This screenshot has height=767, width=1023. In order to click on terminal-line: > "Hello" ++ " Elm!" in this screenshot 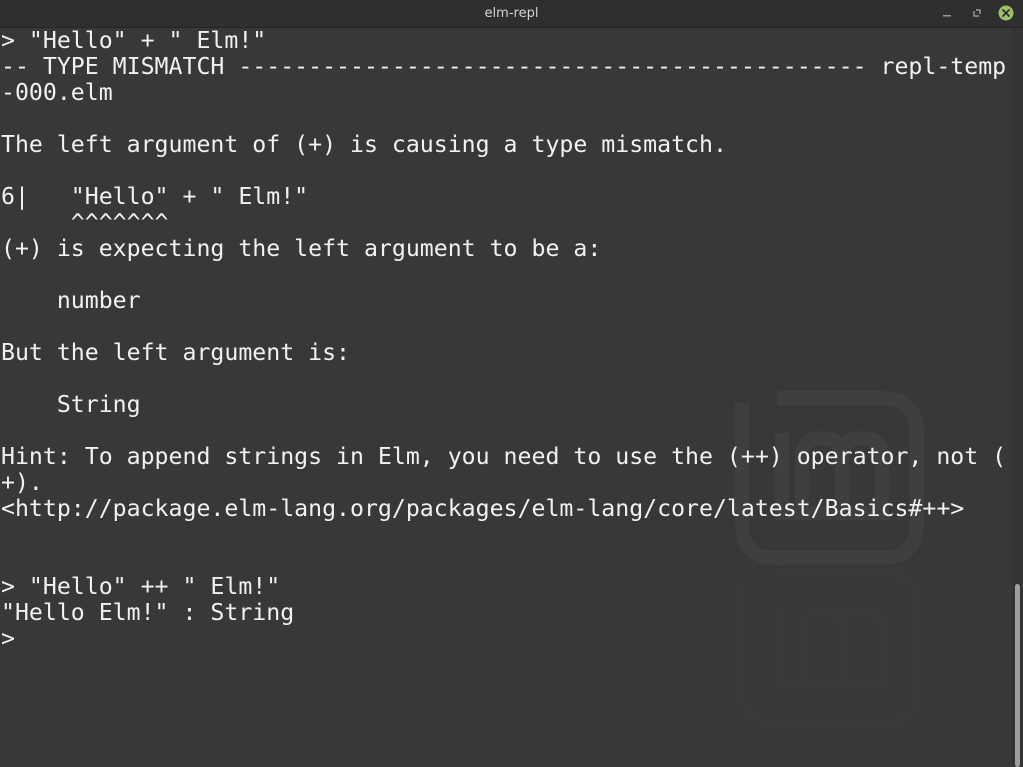, I will do `click(141, 586)`.